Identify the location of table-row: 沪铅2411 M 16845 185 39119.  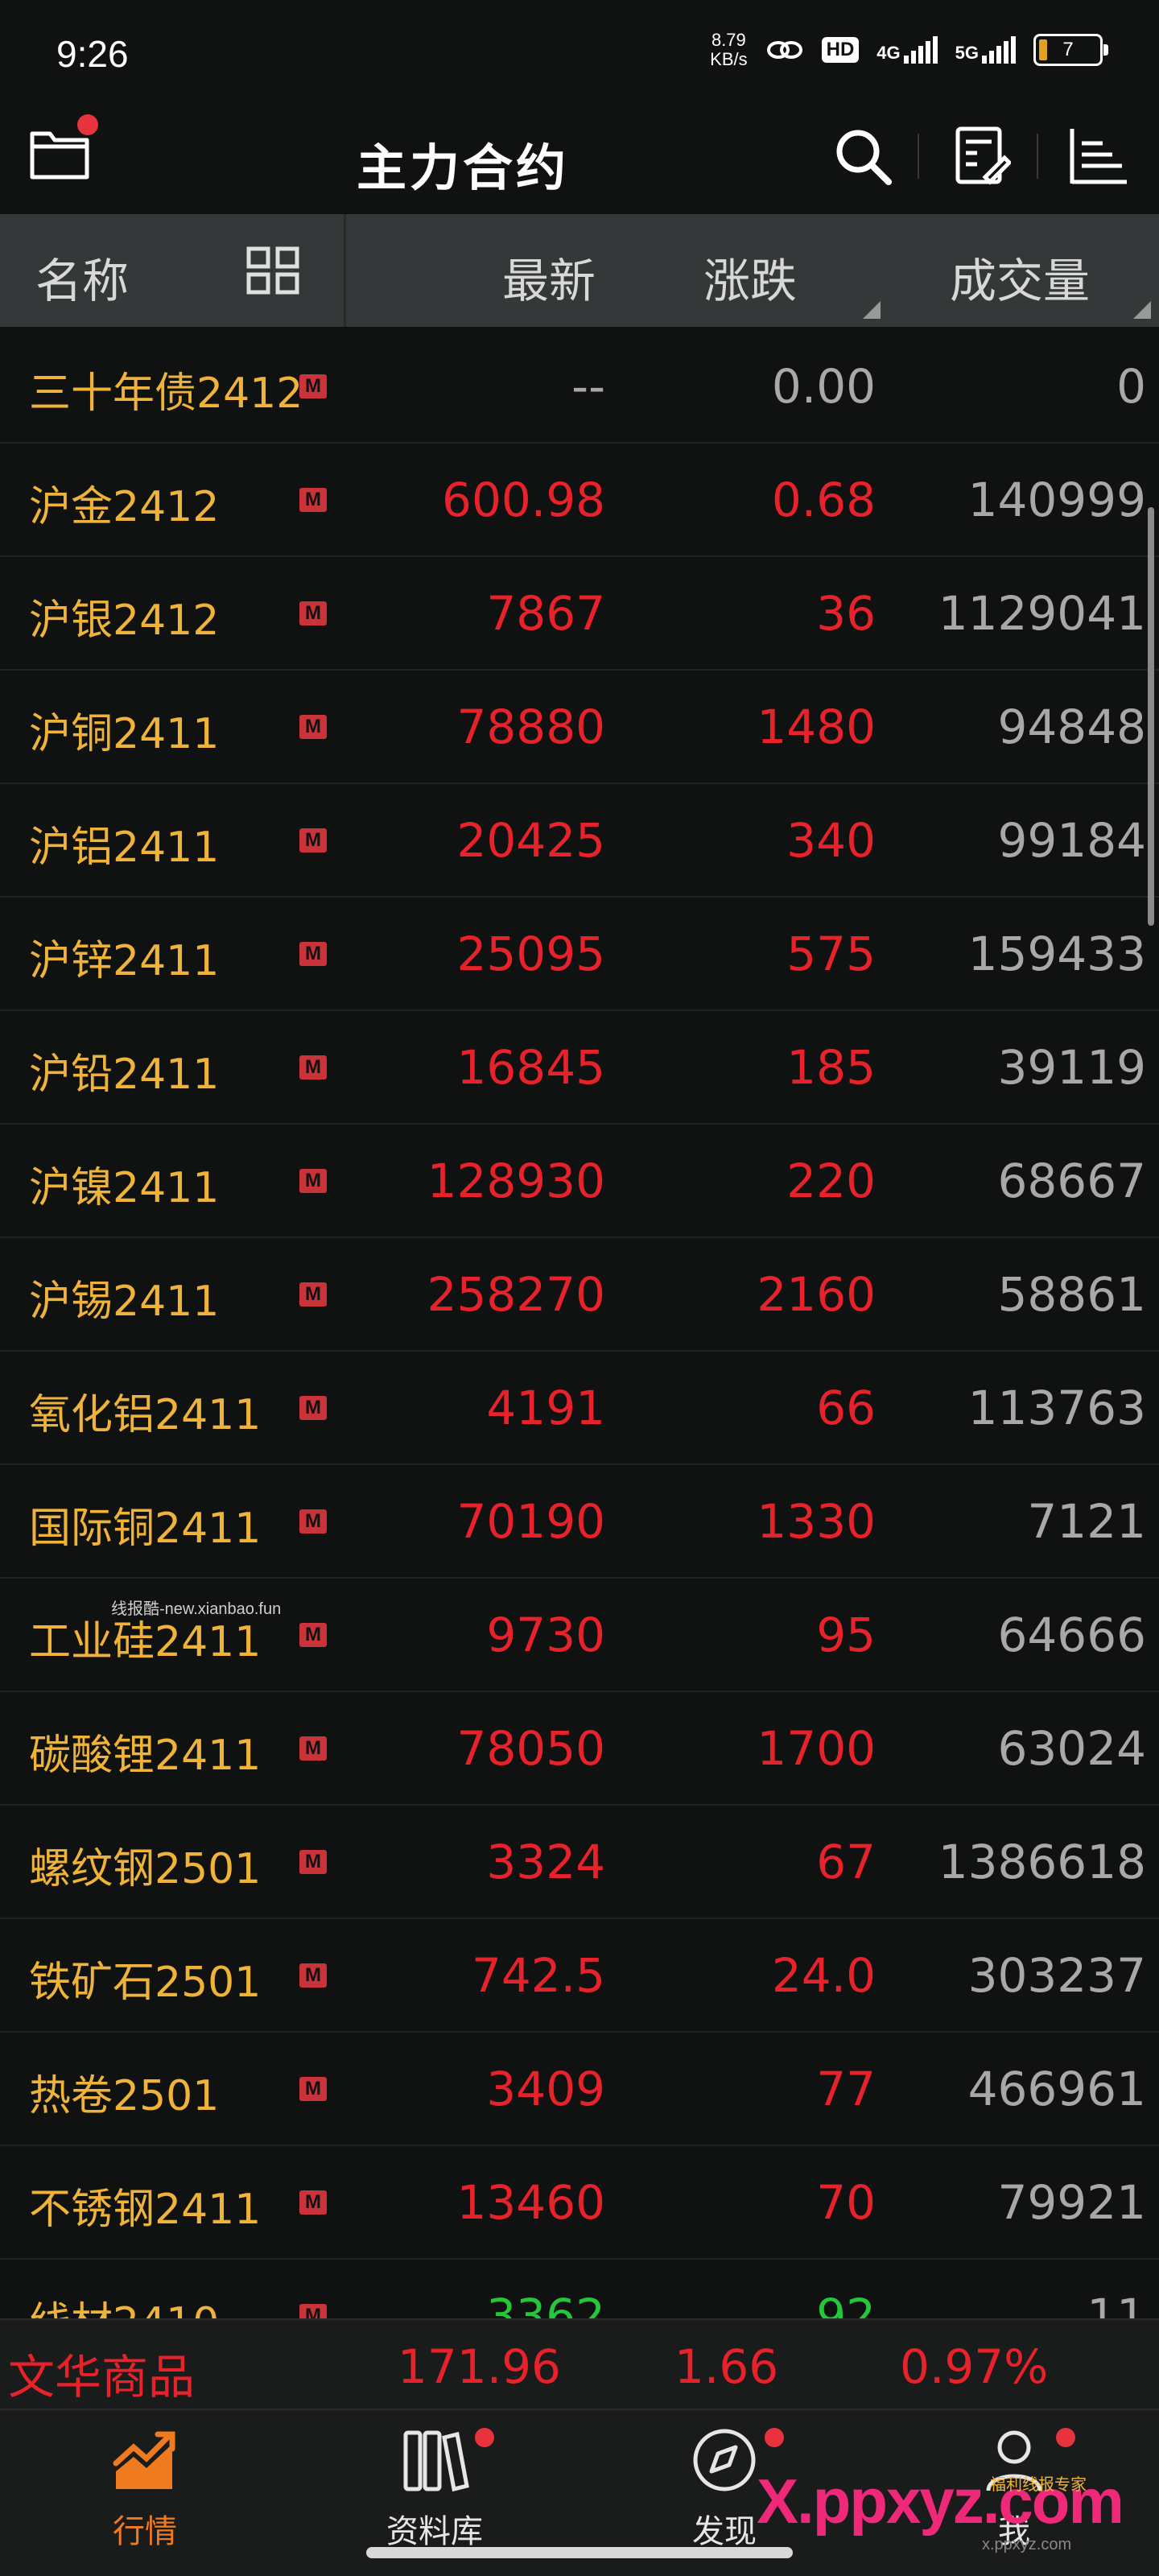
(579, 1068).